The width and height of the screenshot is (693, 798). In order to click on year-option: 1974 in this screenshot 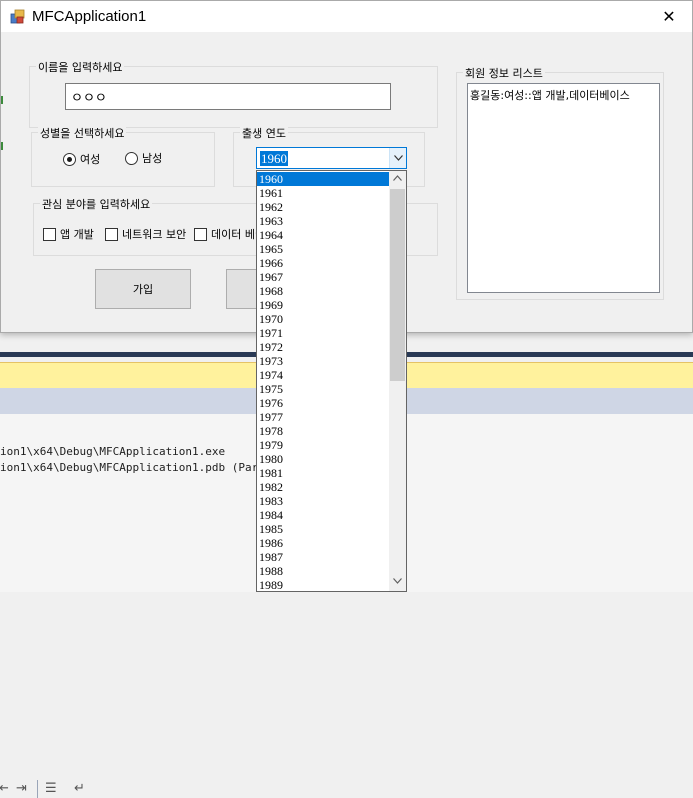, I will do `click(323, 375)`.